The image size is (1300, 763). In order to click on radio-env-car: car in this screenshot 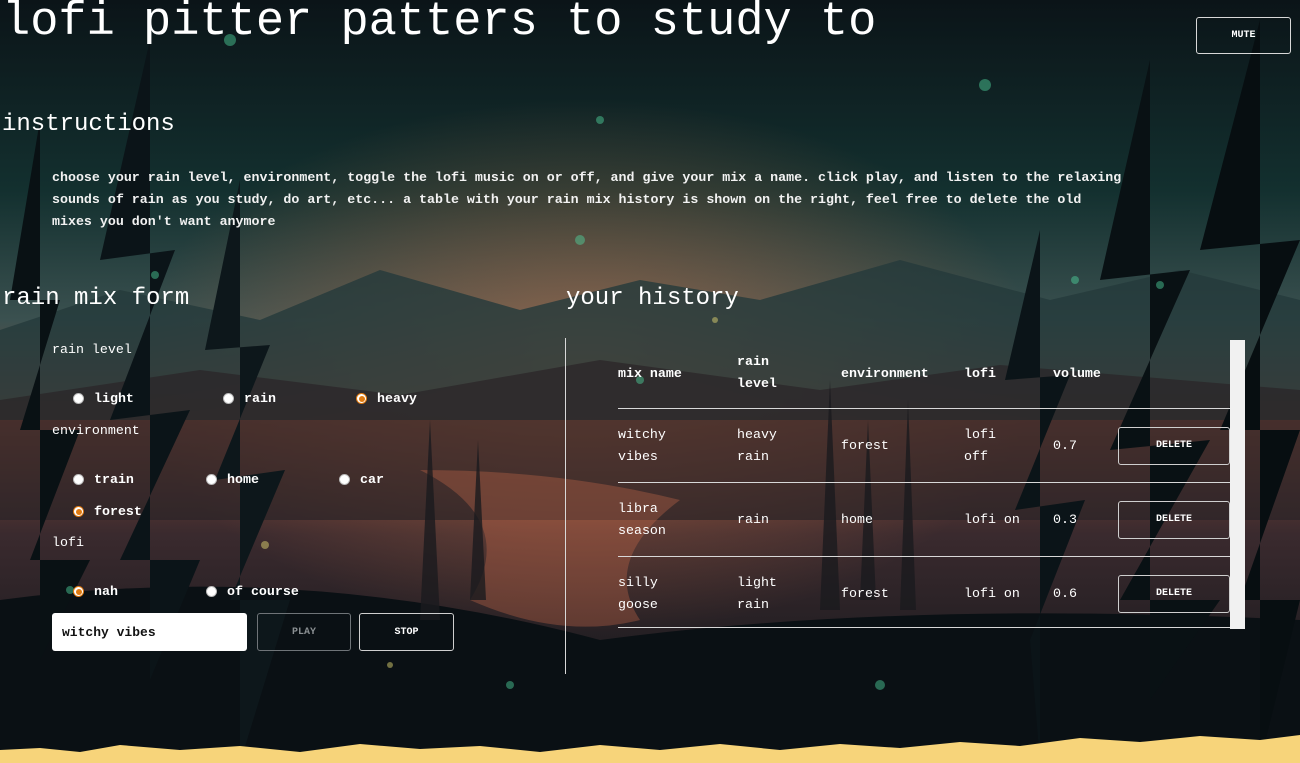, I will do `click(361, 479)`.